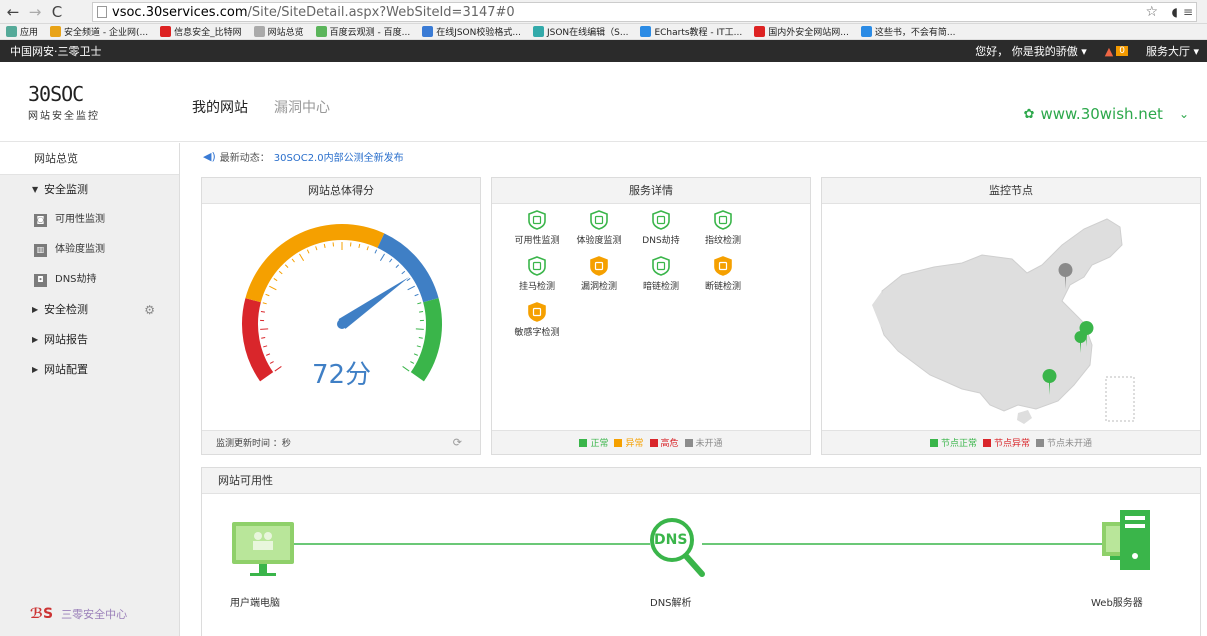 The image size is (1207, 636). What do you see at coordinates (599, 274) in the screenshot?
I see `service-item: 漏洞检测` at bounding box center [599, 274].